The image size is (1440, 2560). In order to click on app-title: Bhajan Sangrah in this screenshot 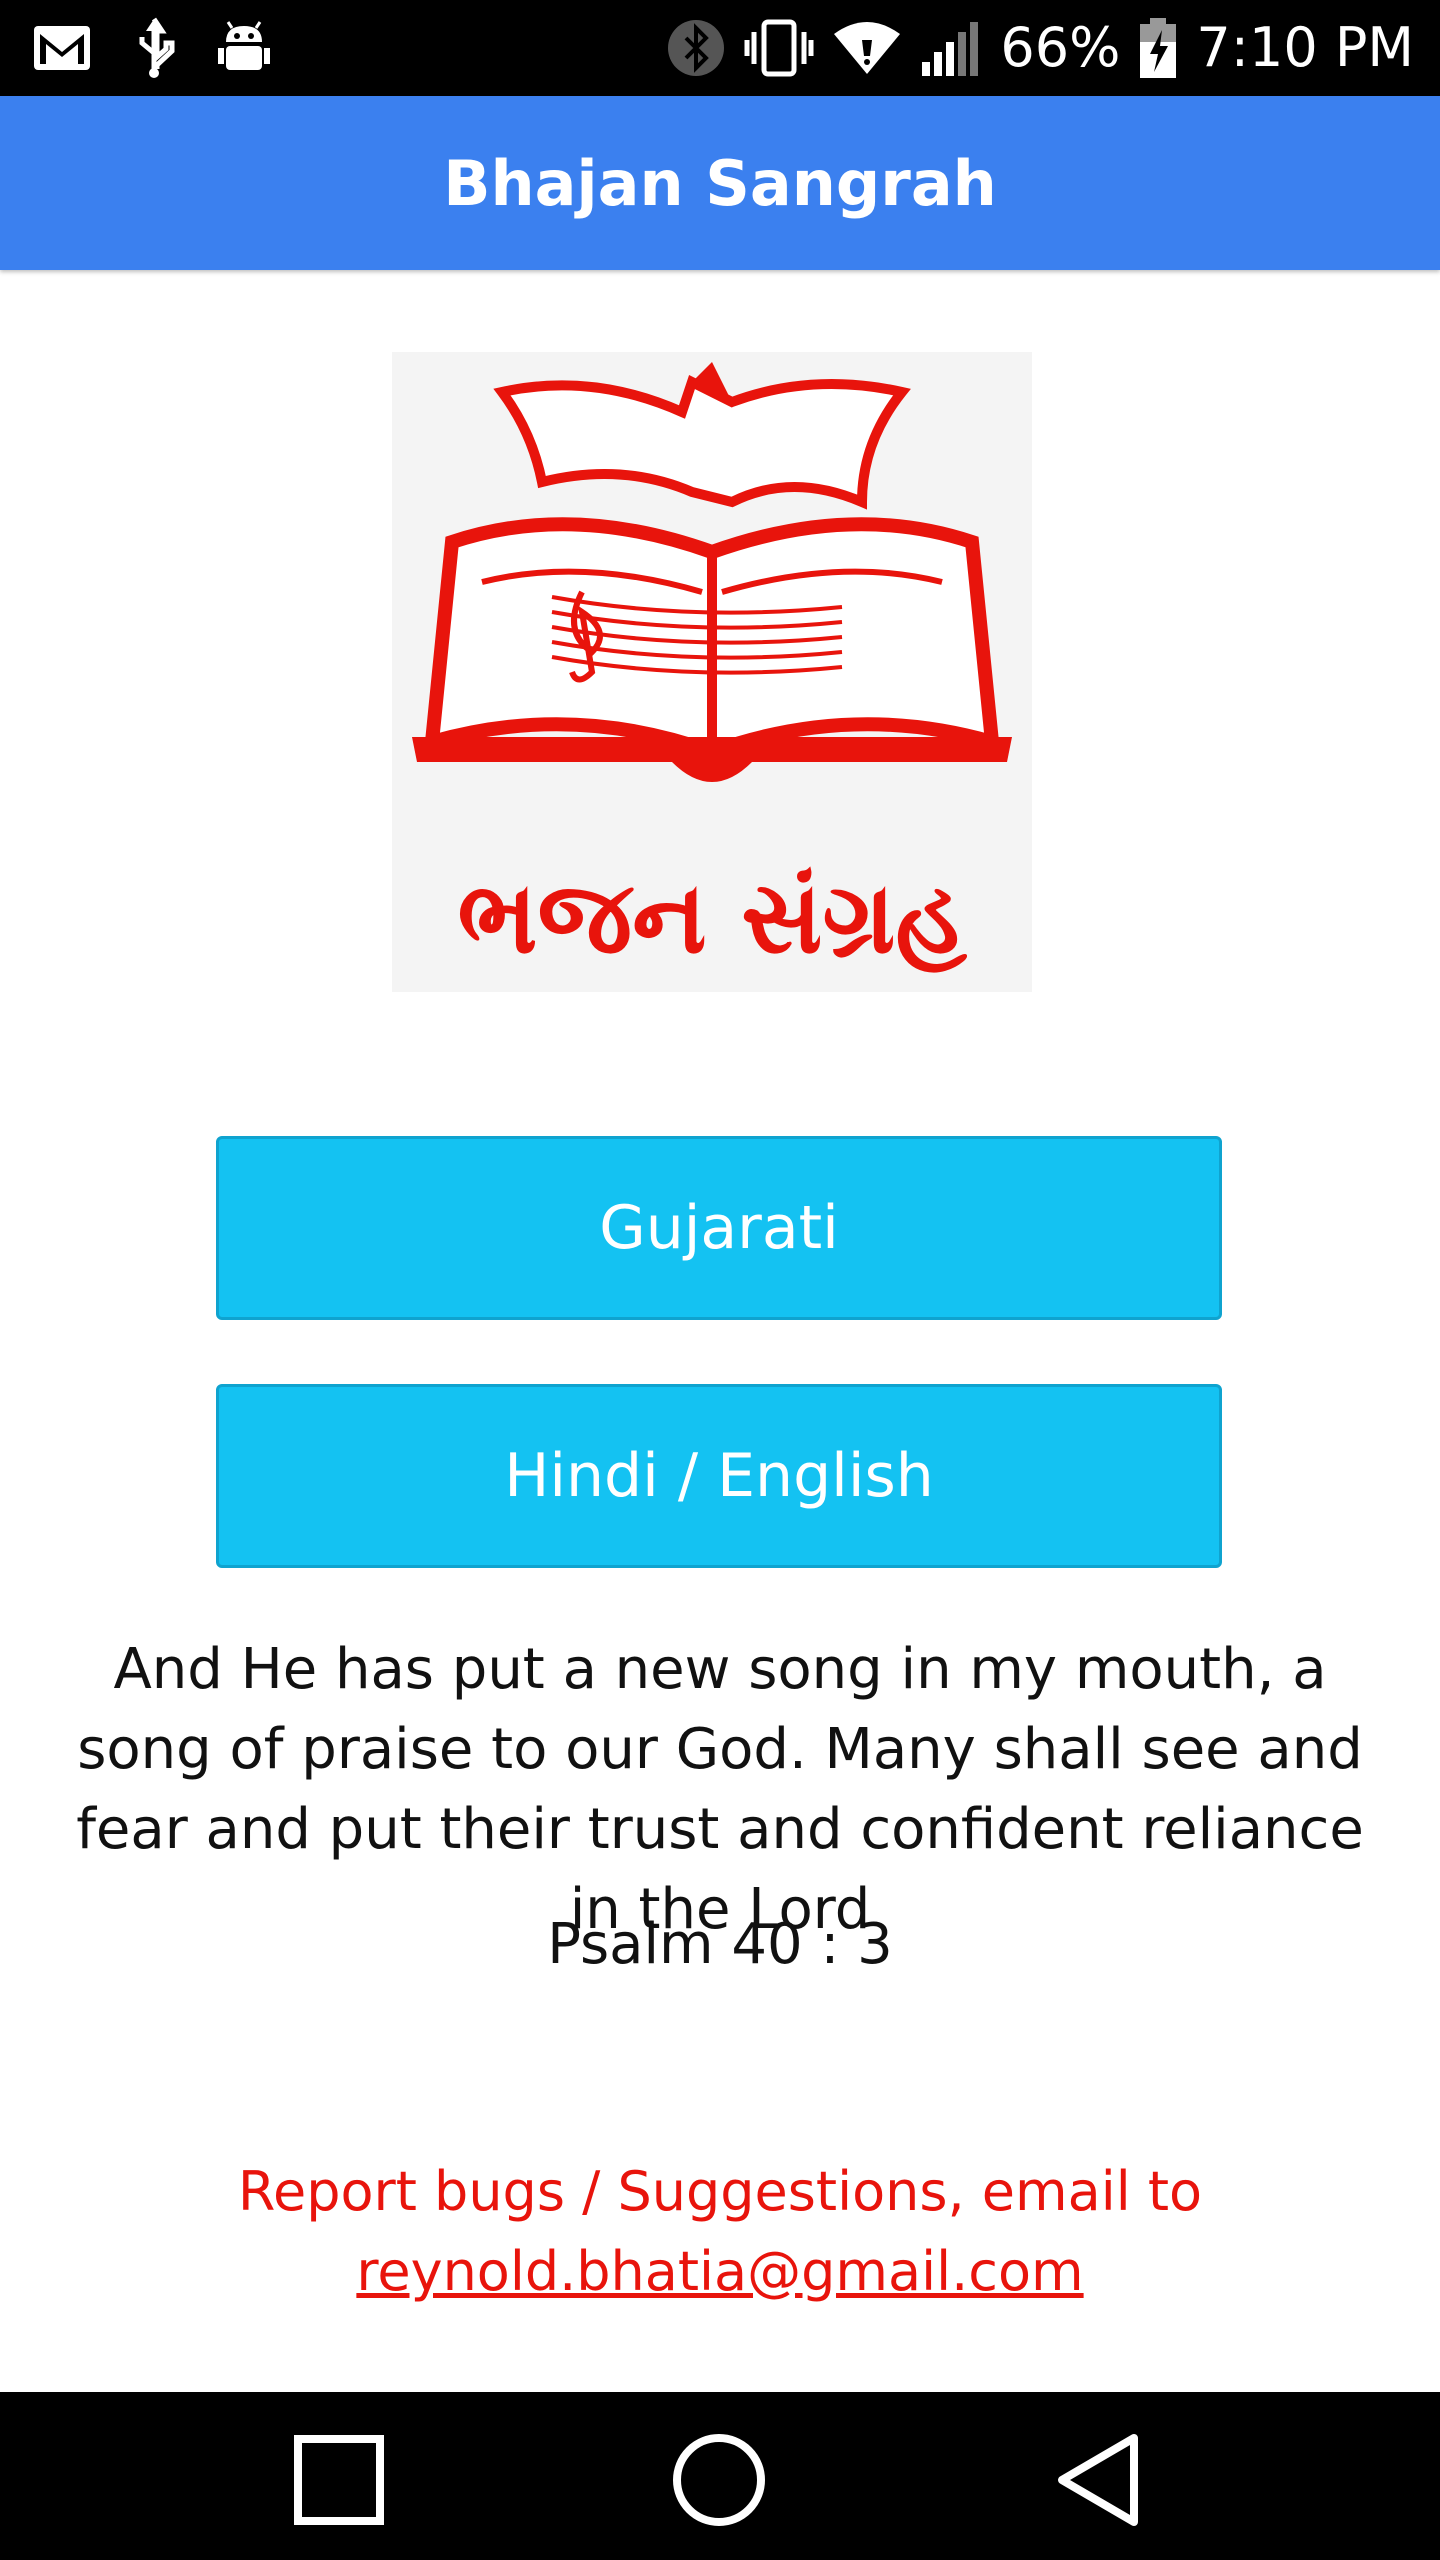, I will do `click(720, 183)`.